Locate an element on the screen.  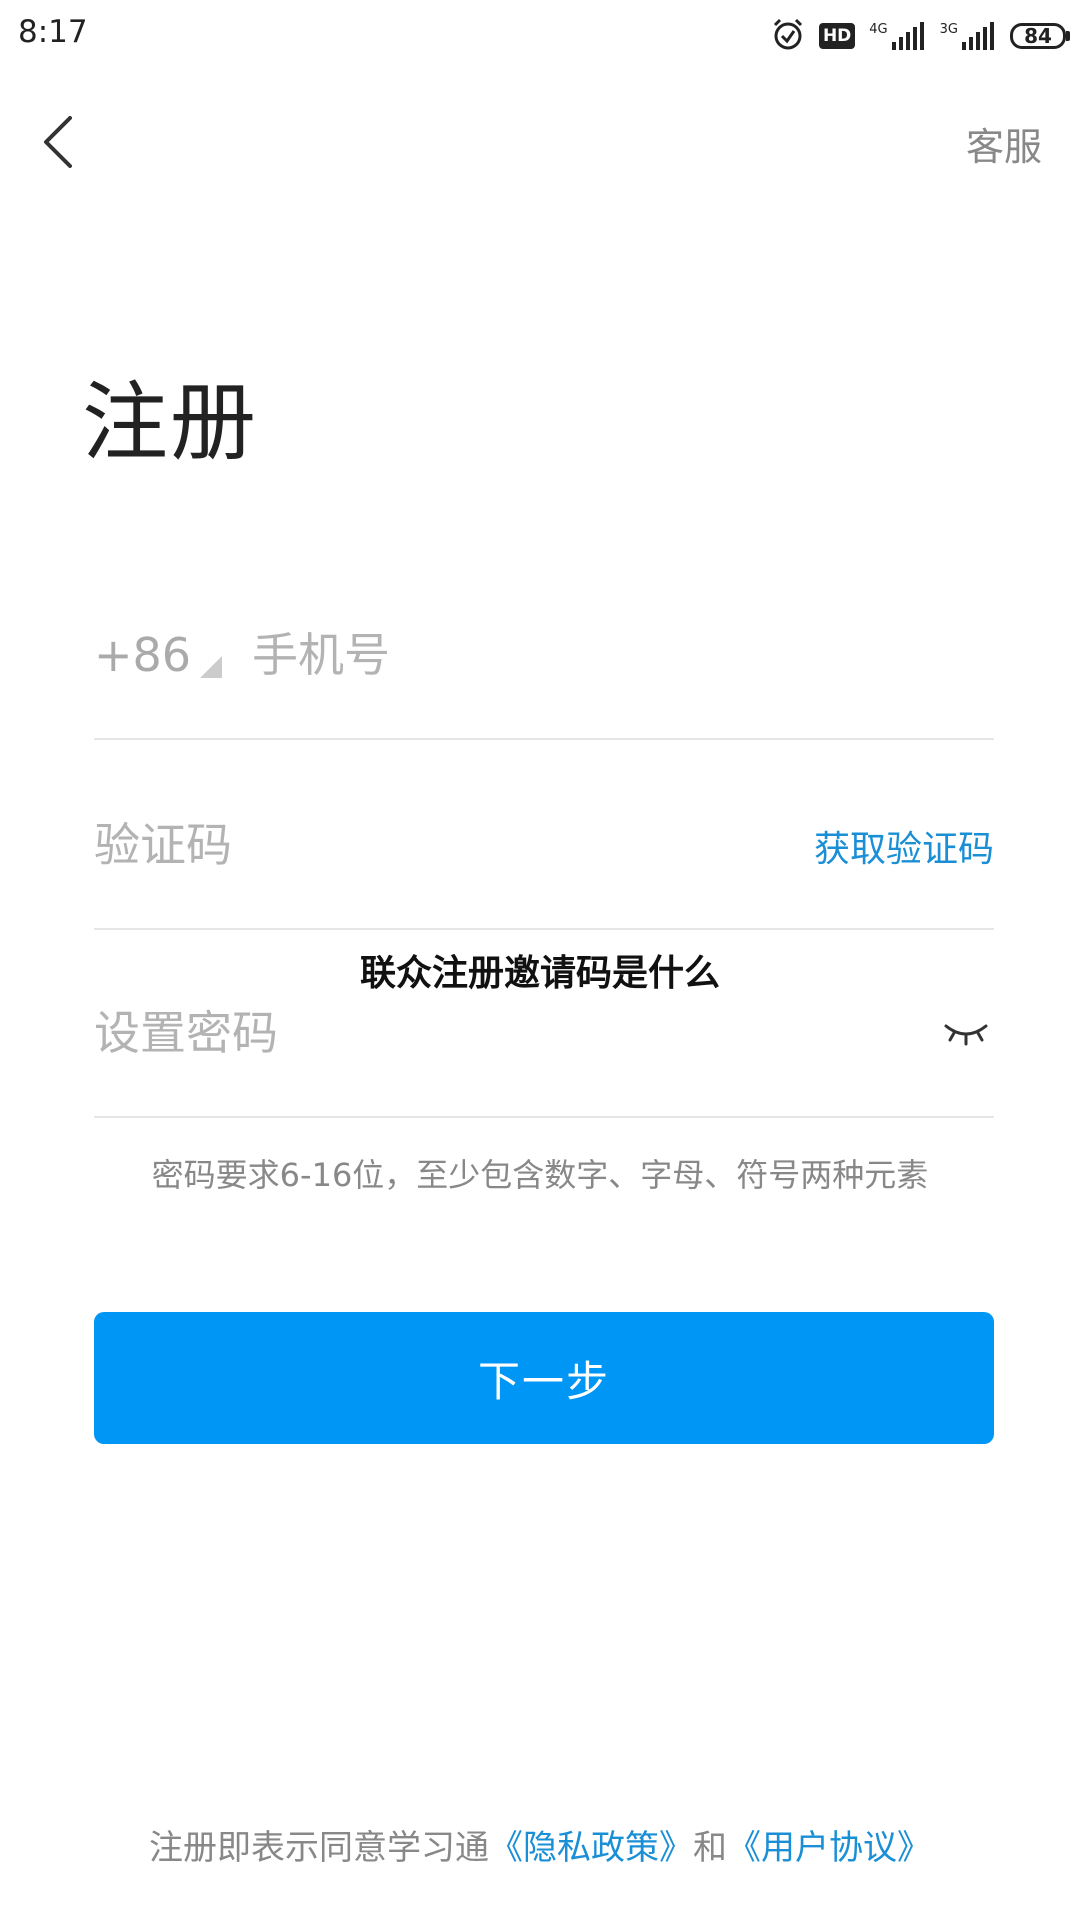
hd-badge: HD is located at coordinates (837, 36).